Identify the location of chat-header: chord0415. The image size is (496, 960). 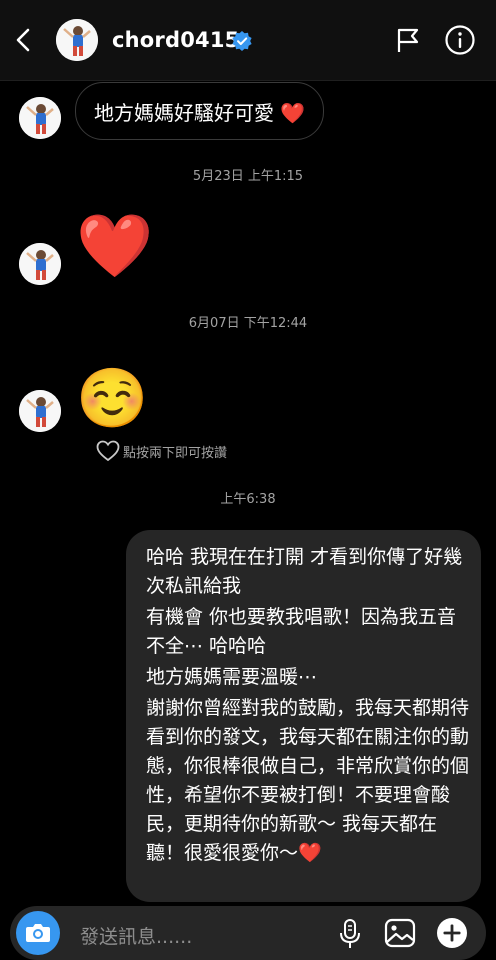
(248, 40).